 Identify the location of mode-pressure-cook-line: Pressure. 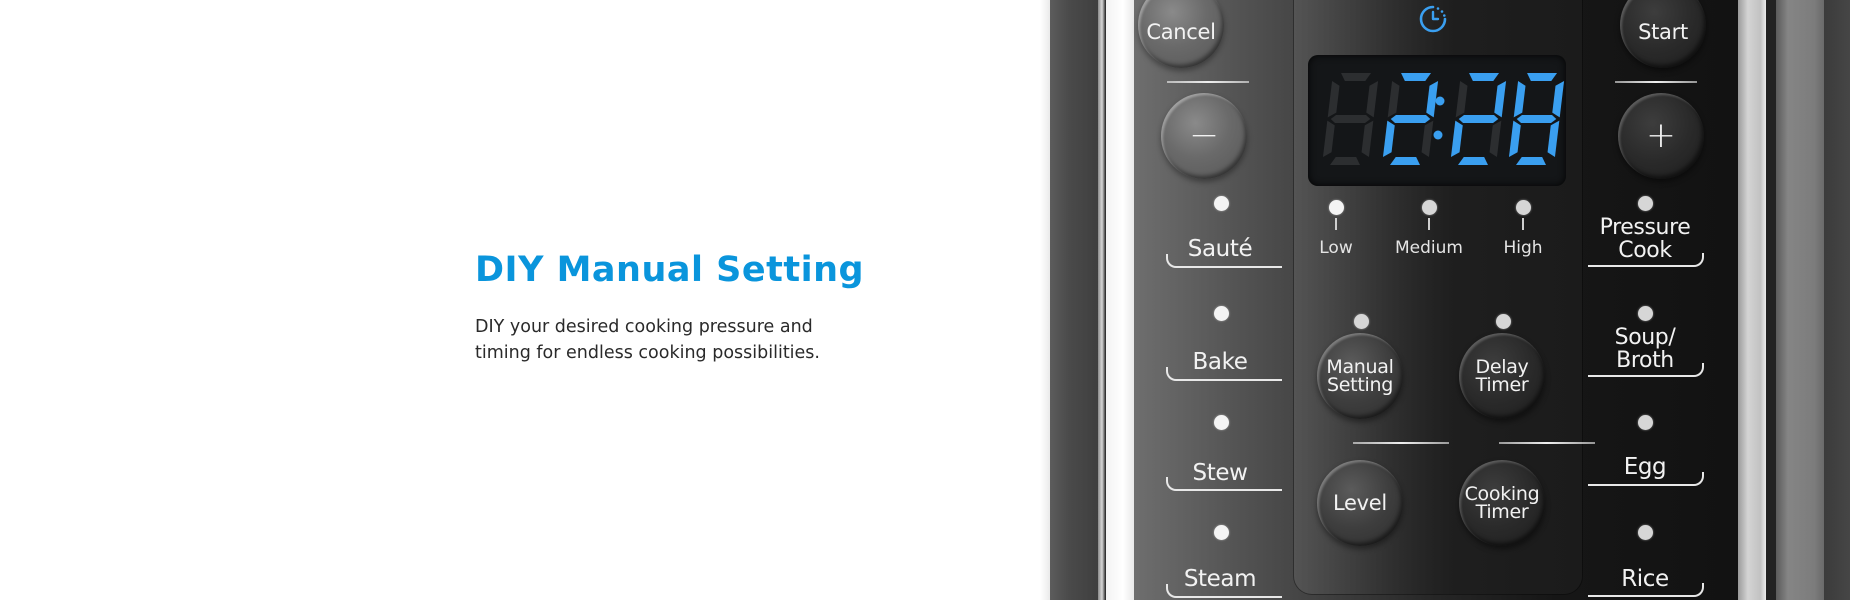
(1645, 227).